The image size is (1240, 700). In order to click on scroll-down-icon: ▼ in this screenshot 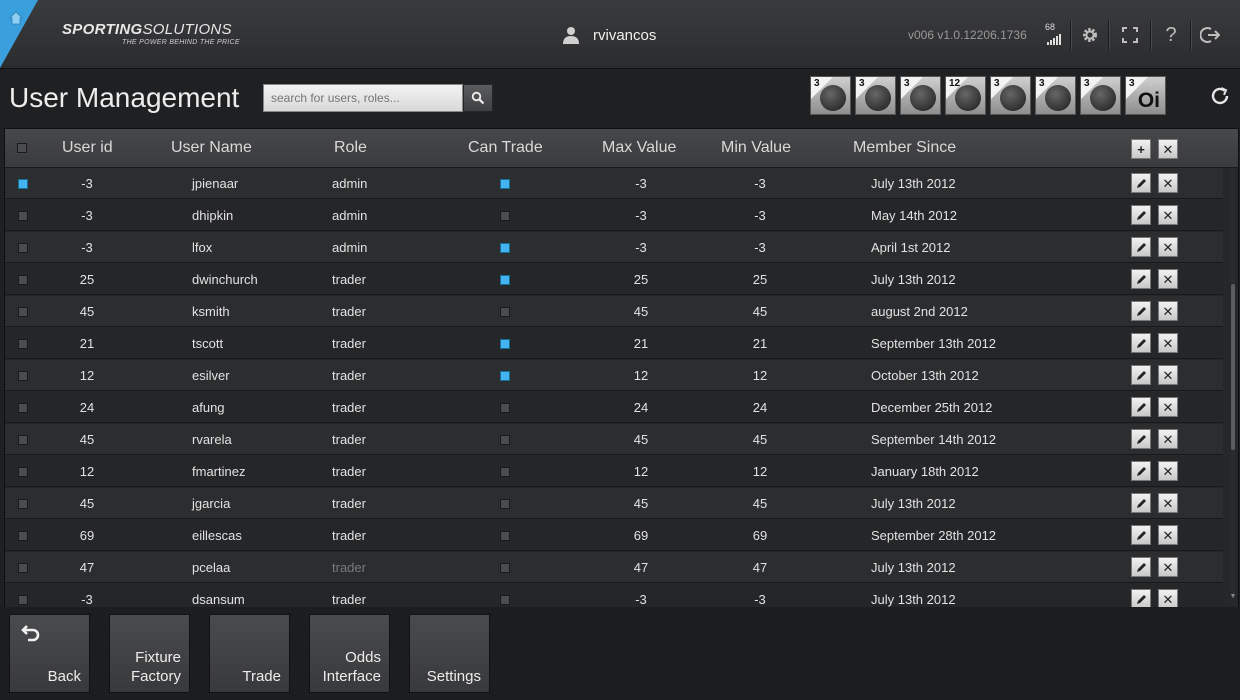, I will do `click(1233, 596)`.